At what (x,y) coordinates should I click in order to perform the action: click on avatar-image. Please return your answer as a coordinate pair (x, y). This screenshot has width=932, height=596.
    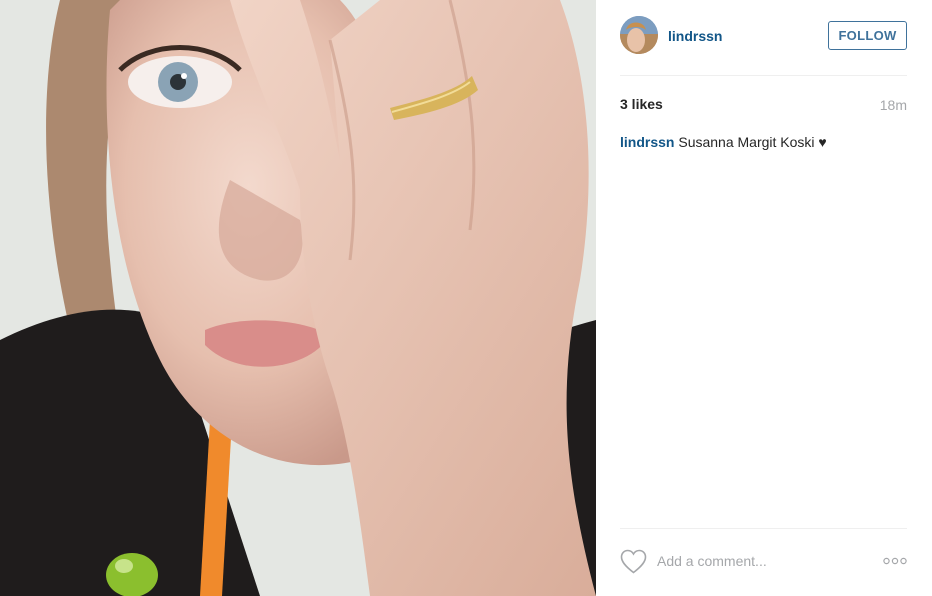
    Looking at the image, I should click on (639, 35).